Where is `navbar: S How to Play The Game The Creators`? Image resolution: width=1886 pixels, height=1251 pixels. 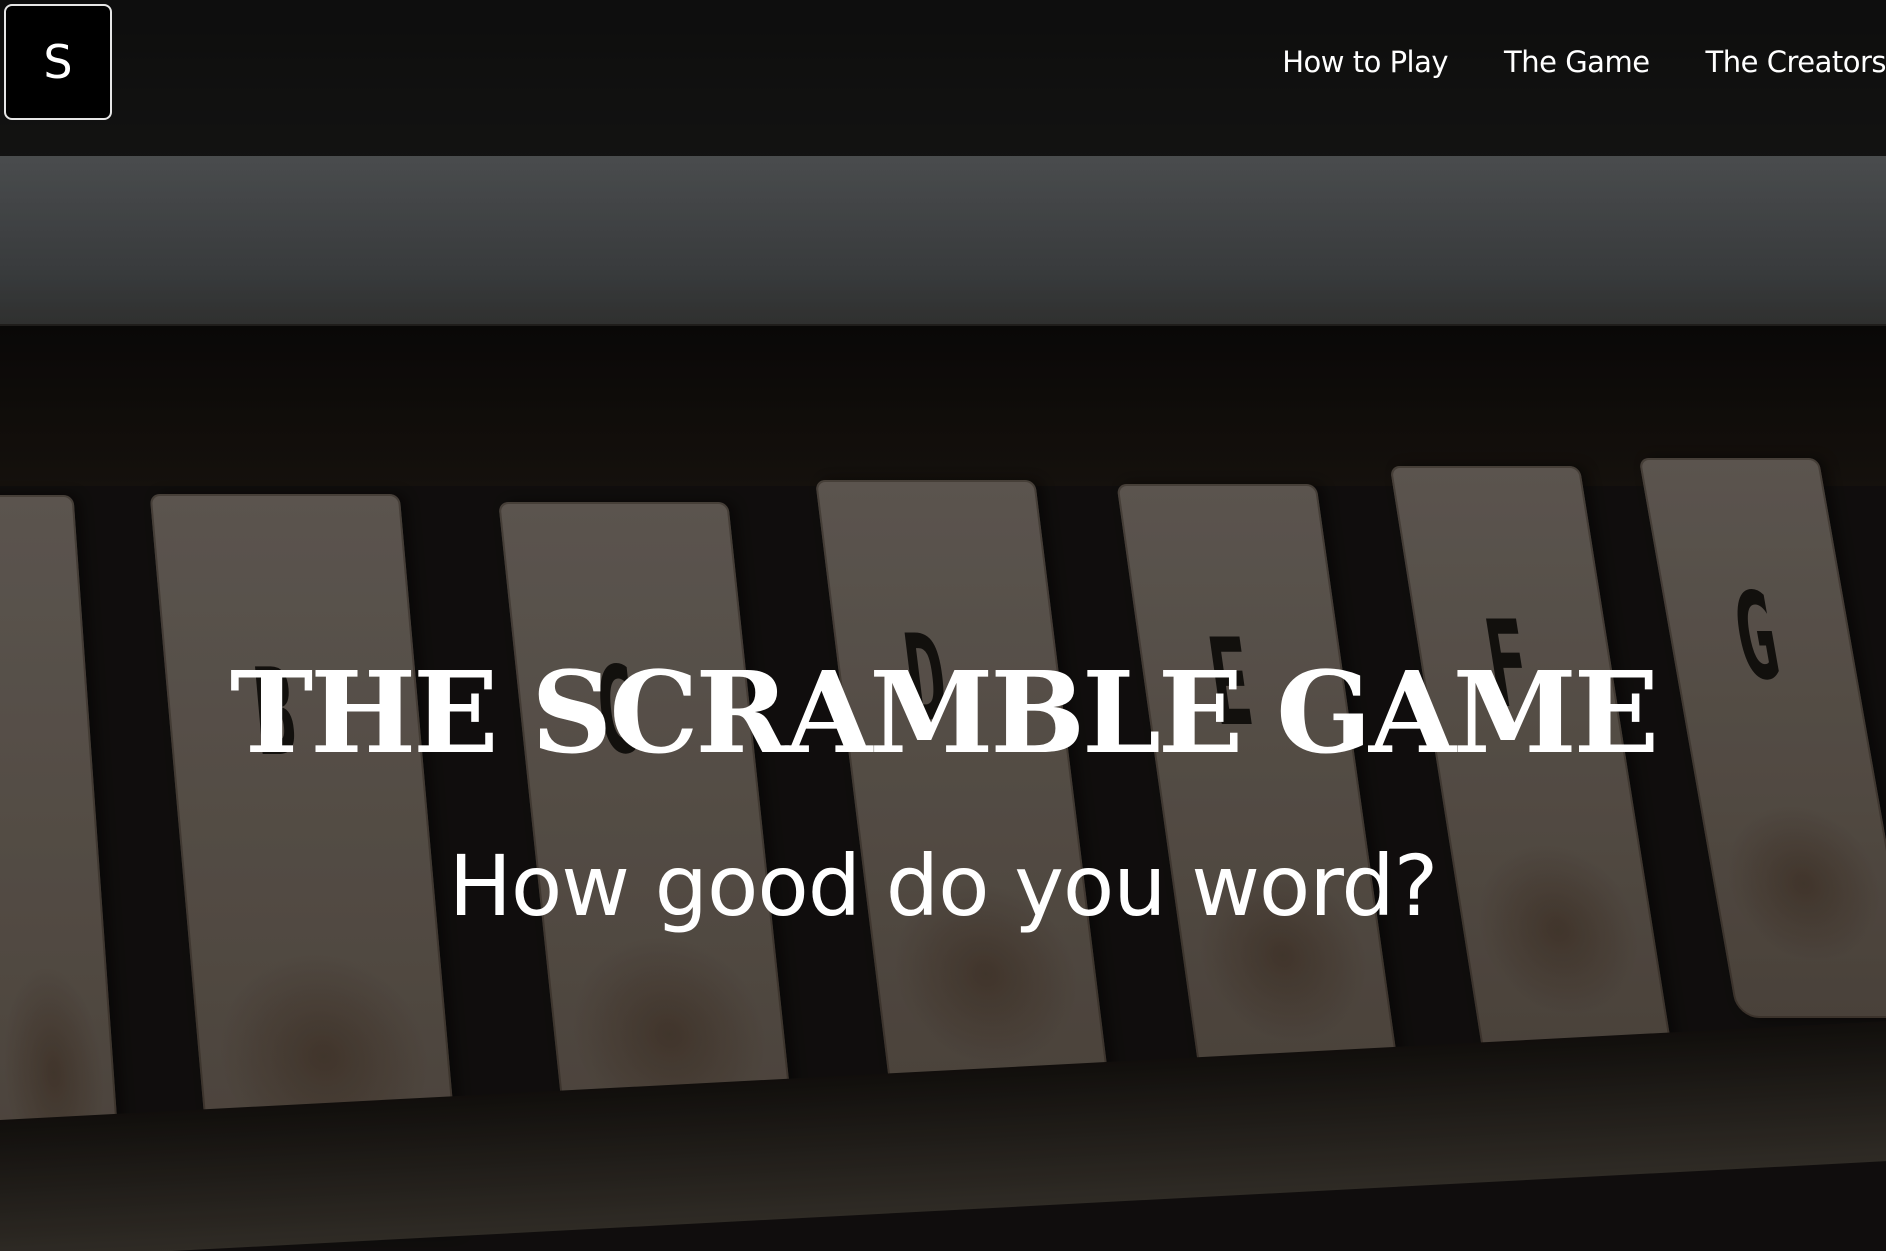 navbar: S How to Play The Game The Creators is located at coordinates (943, 78).